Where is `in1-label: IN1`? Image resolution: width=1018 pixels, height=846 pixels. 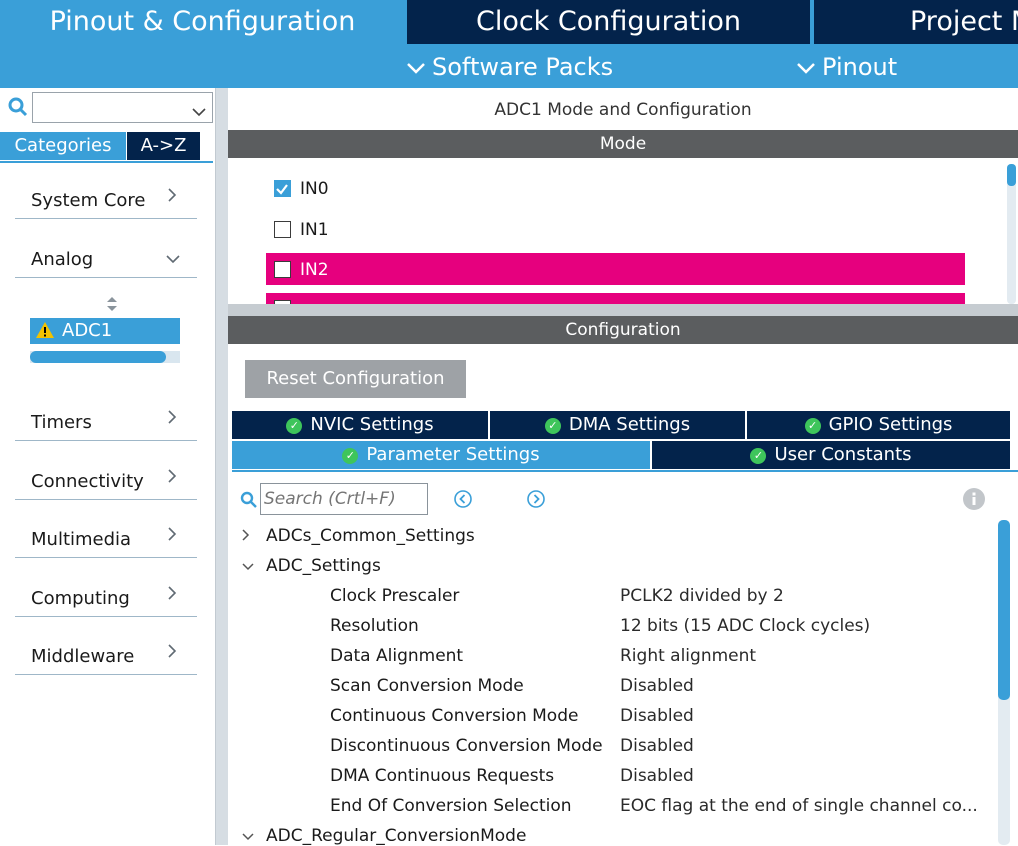
in1-label: IN1 is located at coordinates (314, 230).